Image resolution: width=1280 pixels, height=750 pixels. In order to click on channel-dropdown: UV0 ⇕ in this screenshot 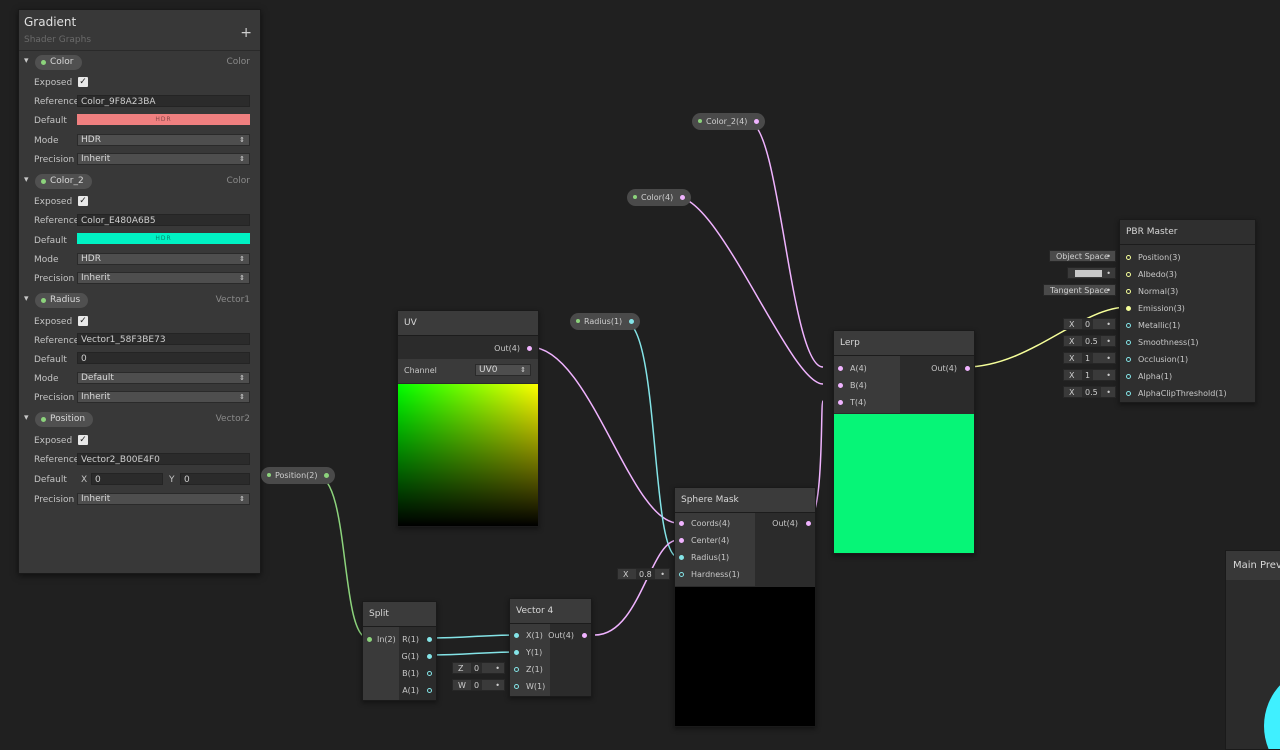, I will do `click(503, 370)`.